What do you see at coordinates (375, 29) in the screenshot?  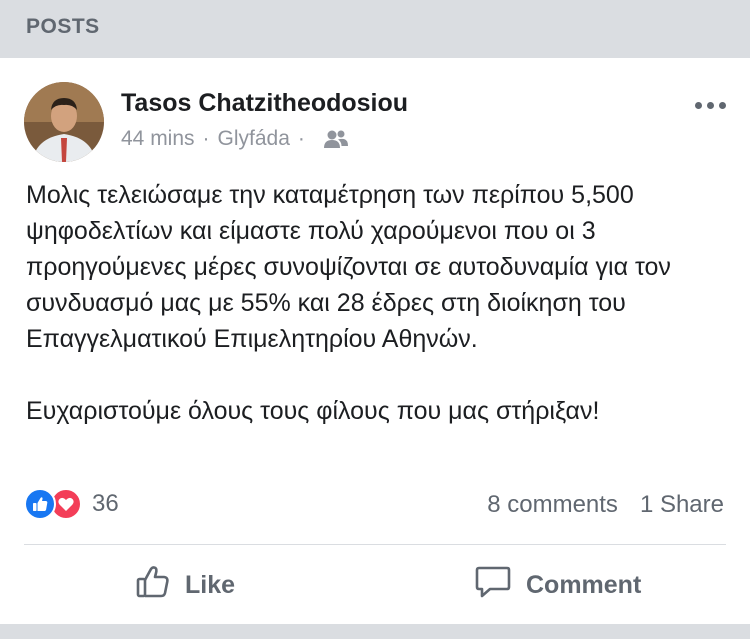 I see `section-header: POSTS` at bounding box center [375, 29].